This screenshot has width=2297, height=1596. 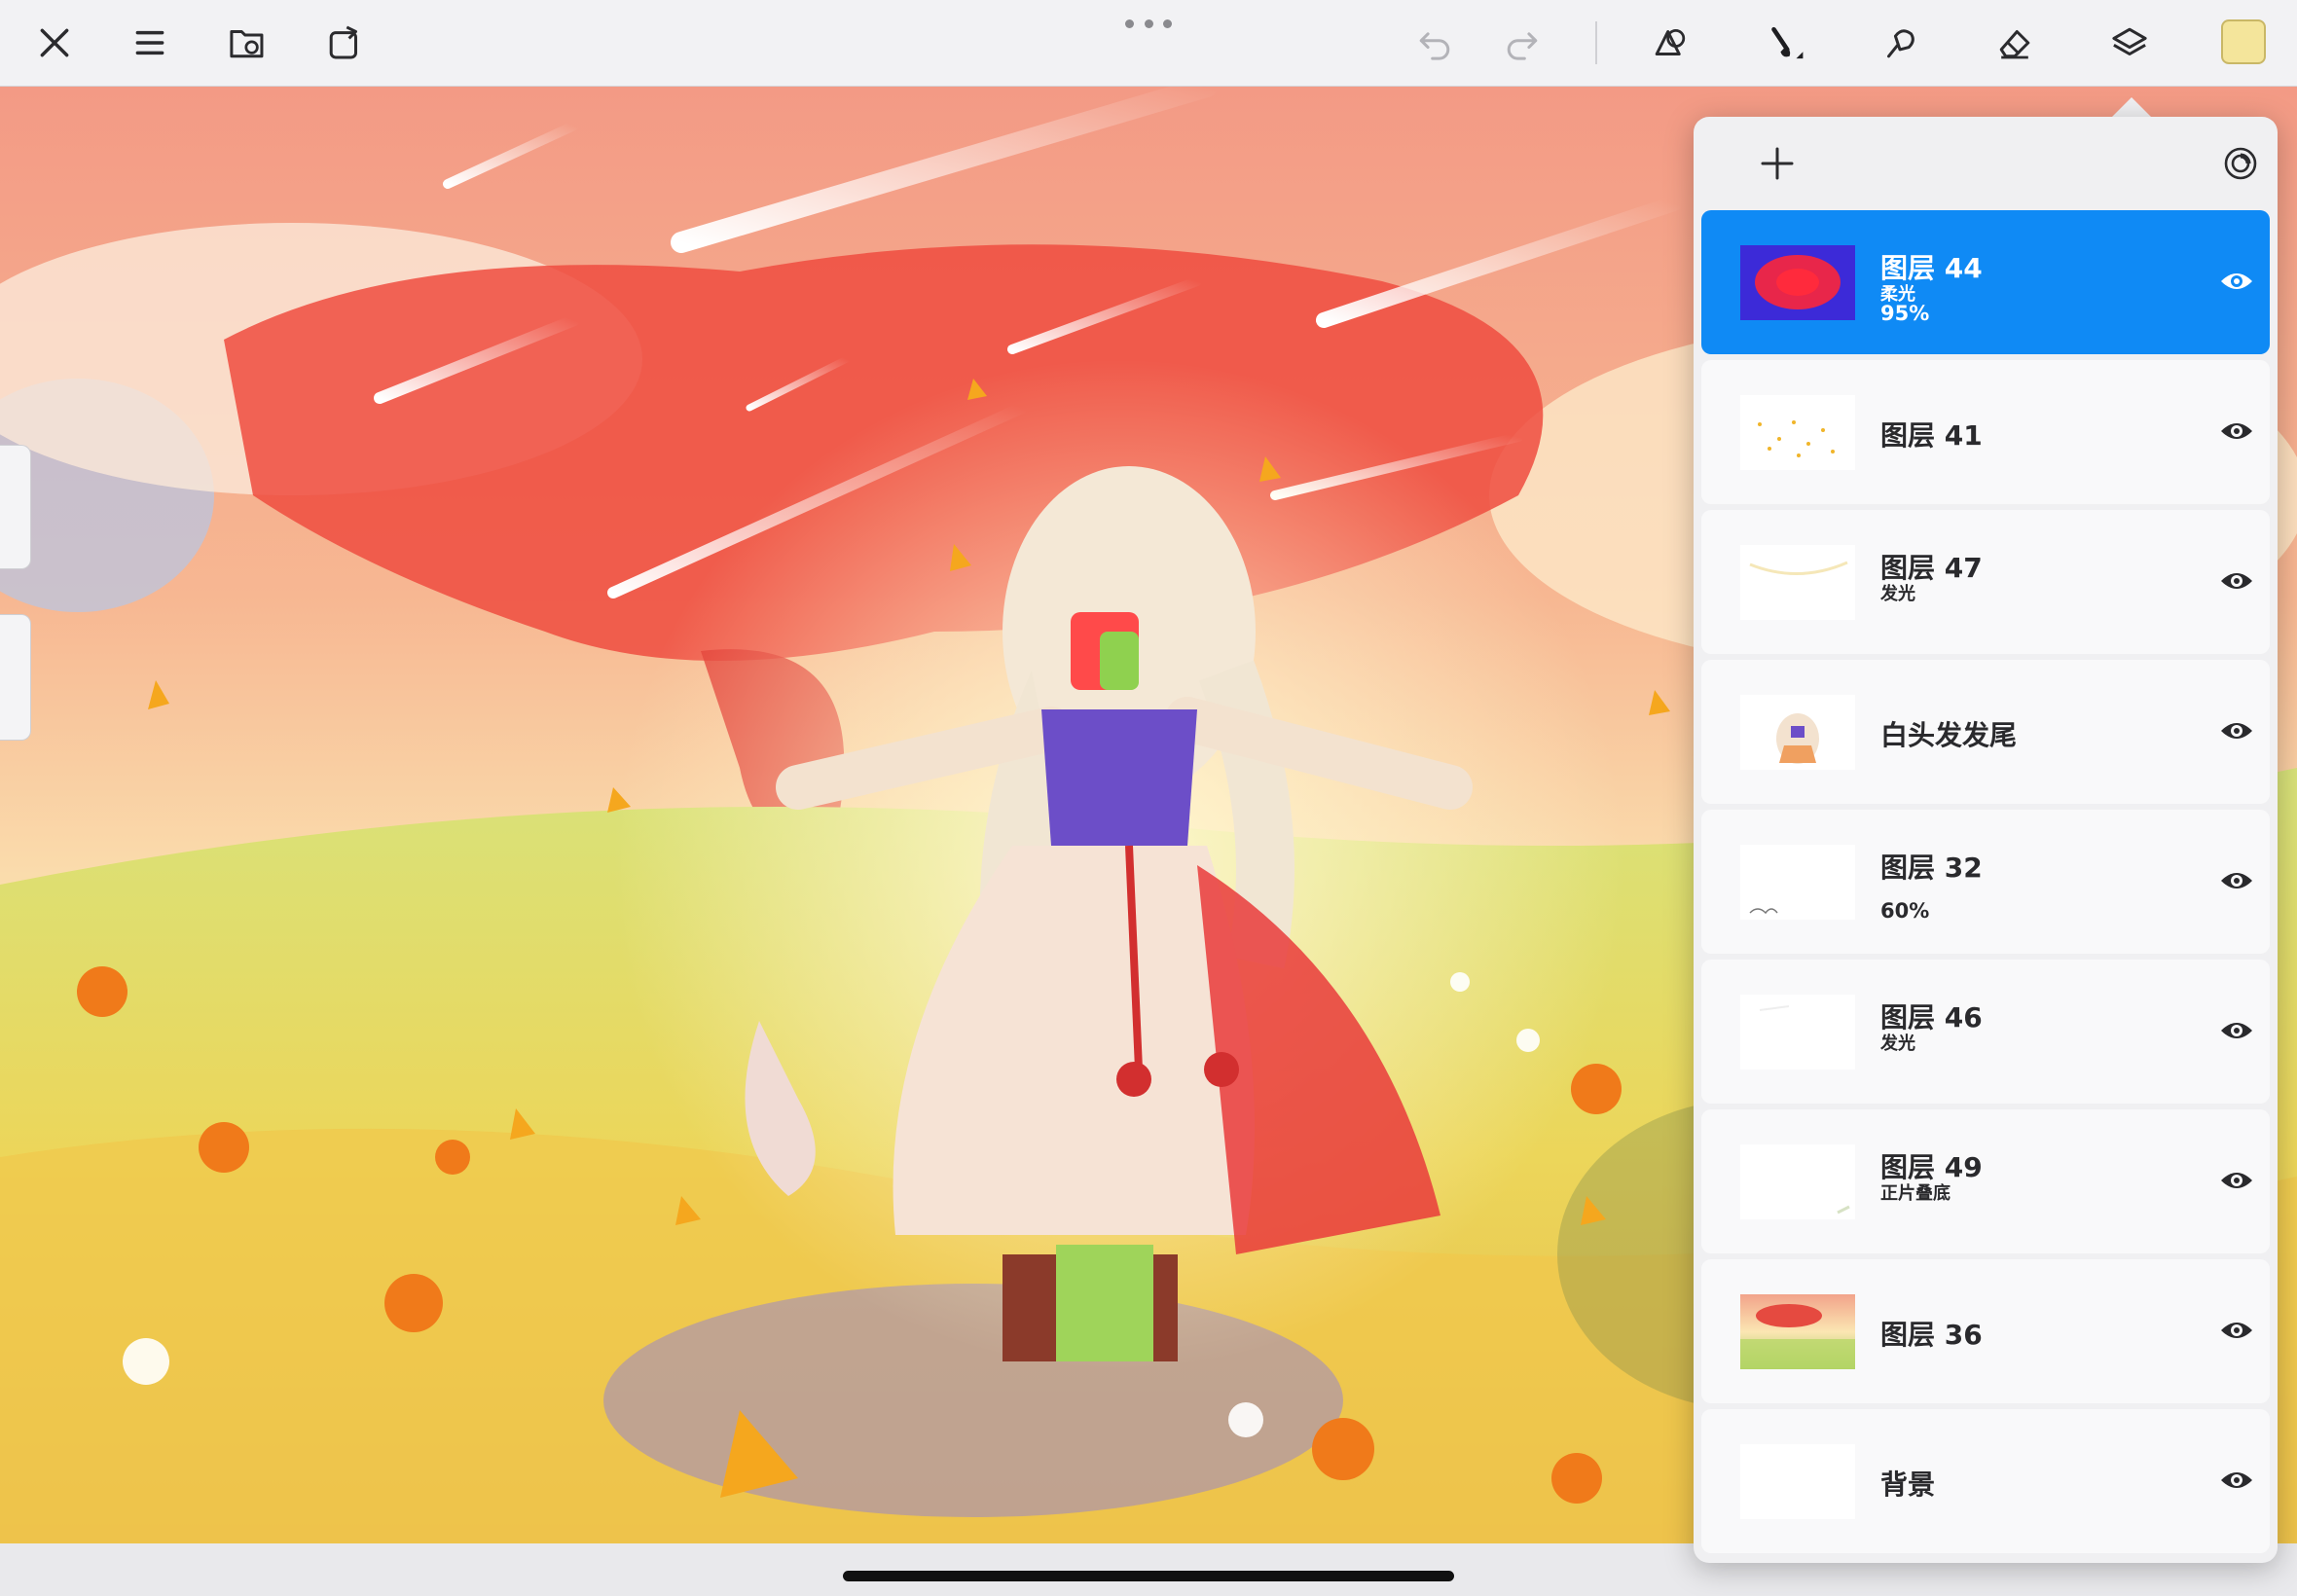 What do you see at coordinates (1915, 1193) in the screenshot?
I see `layer-blend-mode: 正片叠底` at bounding box center [1915, 1193].